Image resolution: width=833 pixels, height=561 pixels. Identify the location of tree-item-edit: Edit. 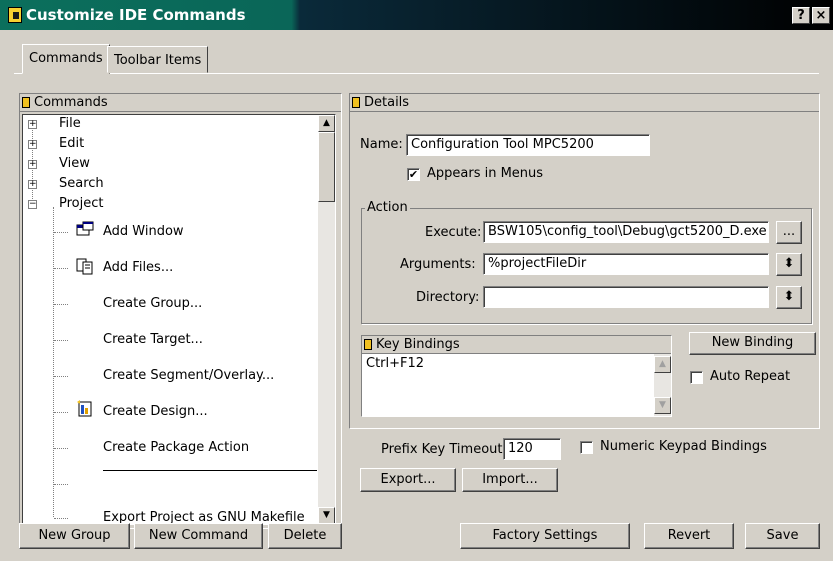
(71, 143).